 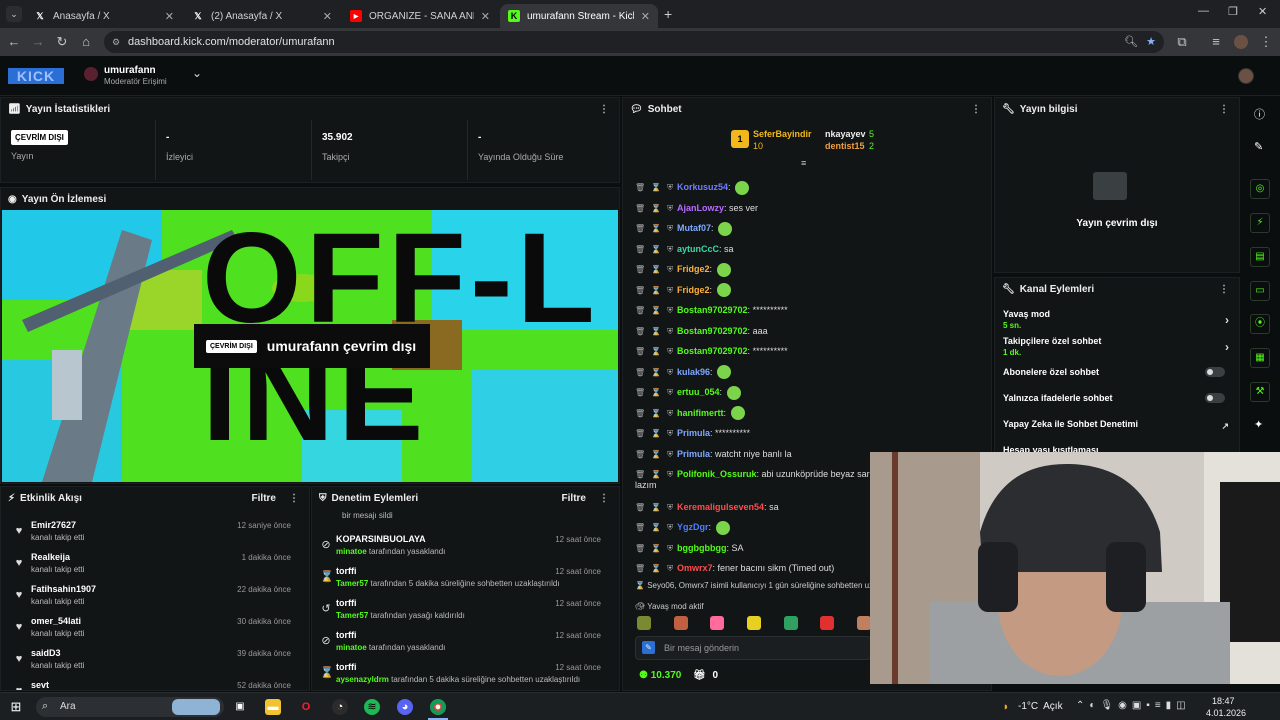 I want to click on windows-start-icon: ⊞, so click(x=16, y=707).